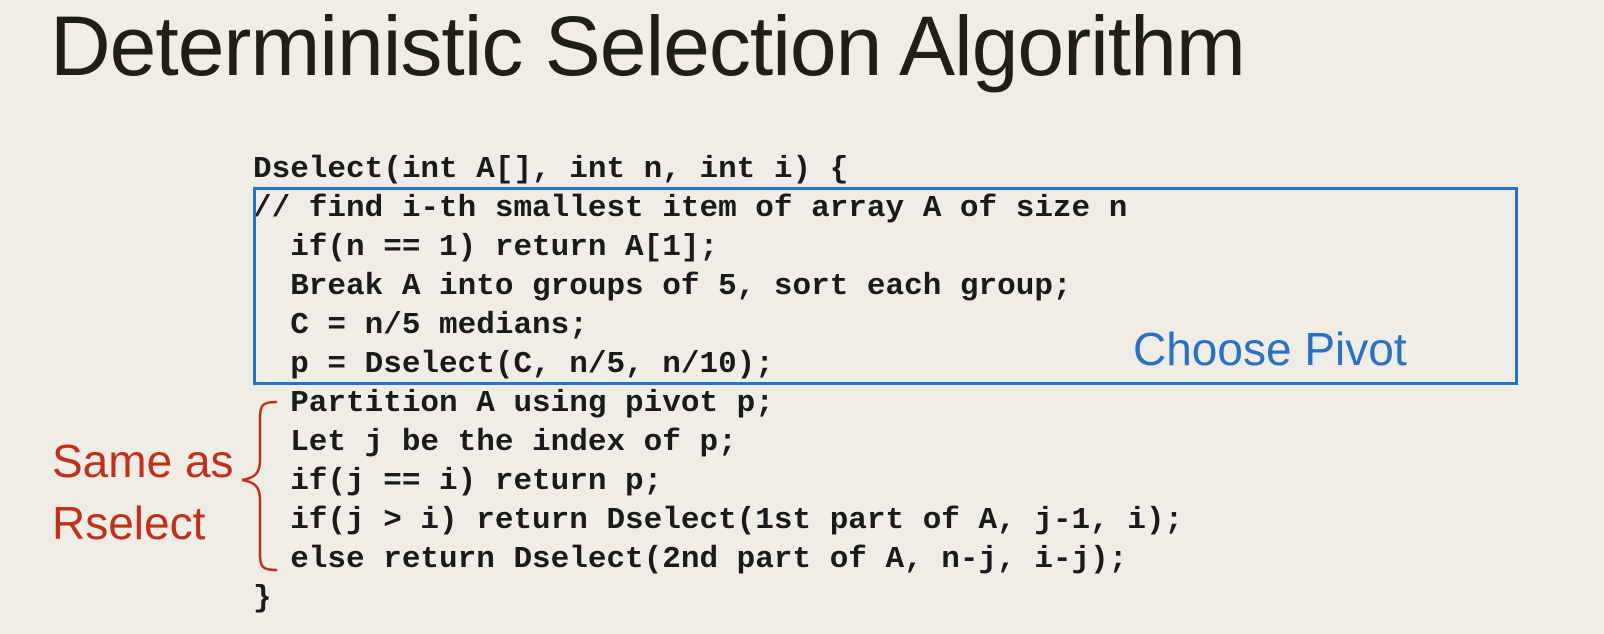 The height and width of the screenshot is (634, 1604). What do you see at coordinates (648, 46) in the screenshot?
I see `slide-title: Deterministic Selection Algorithm` at bounding box center [648, 46].